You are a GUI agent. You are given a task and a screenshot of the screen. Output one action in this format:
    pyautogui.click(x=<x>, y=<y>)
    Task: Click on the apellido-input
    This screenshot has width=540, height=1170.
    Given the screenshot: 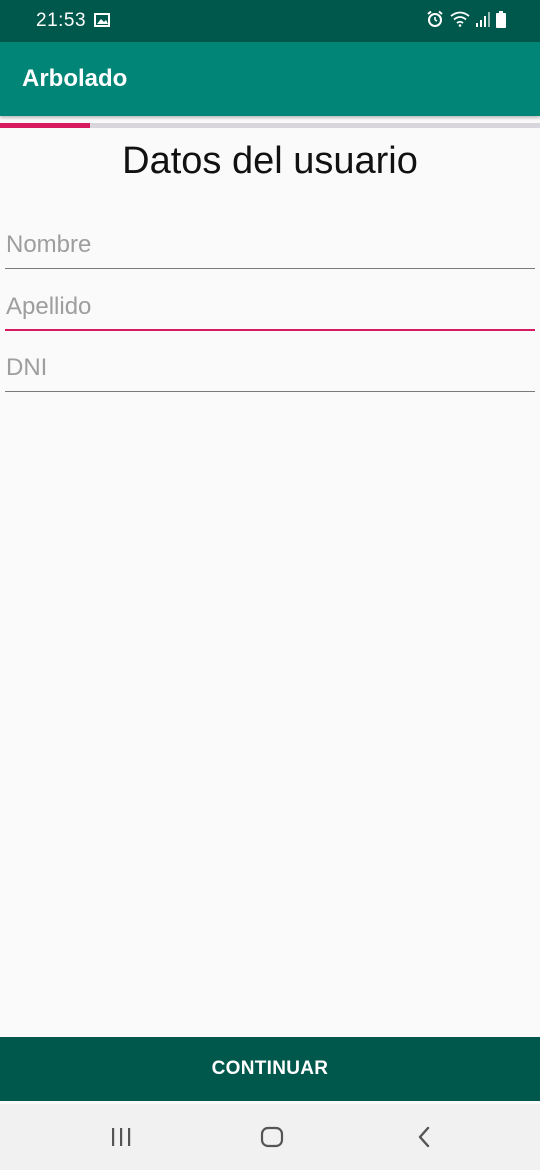 What is the action you would take?
    pyautogui.click(x=270, y=307)
    